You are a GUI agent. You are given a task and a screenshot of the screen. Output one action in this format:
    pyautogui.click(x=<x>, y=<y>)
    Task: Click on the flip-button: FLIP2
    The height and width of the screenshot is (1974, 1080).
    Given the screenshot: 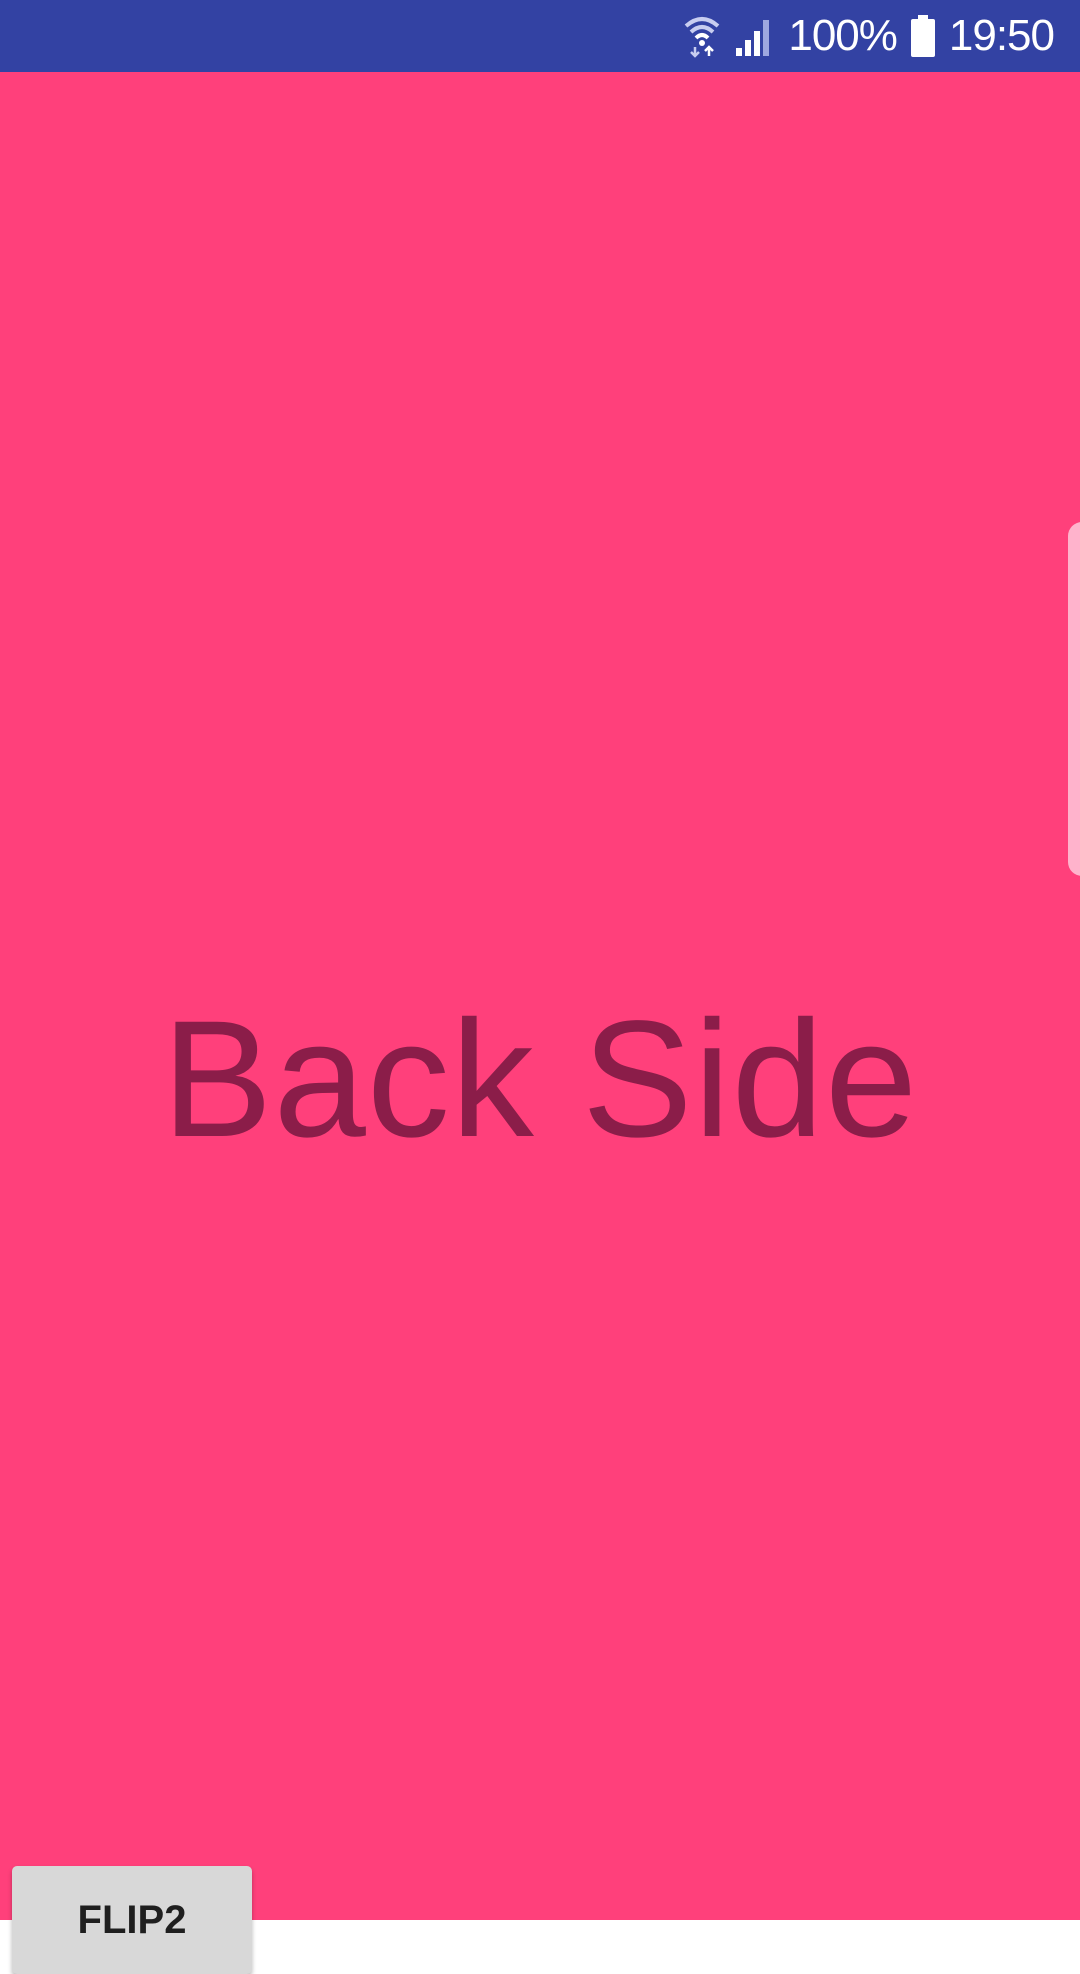 What is the action you would take?
    pyautogui.click(x=132, y=1920)
    